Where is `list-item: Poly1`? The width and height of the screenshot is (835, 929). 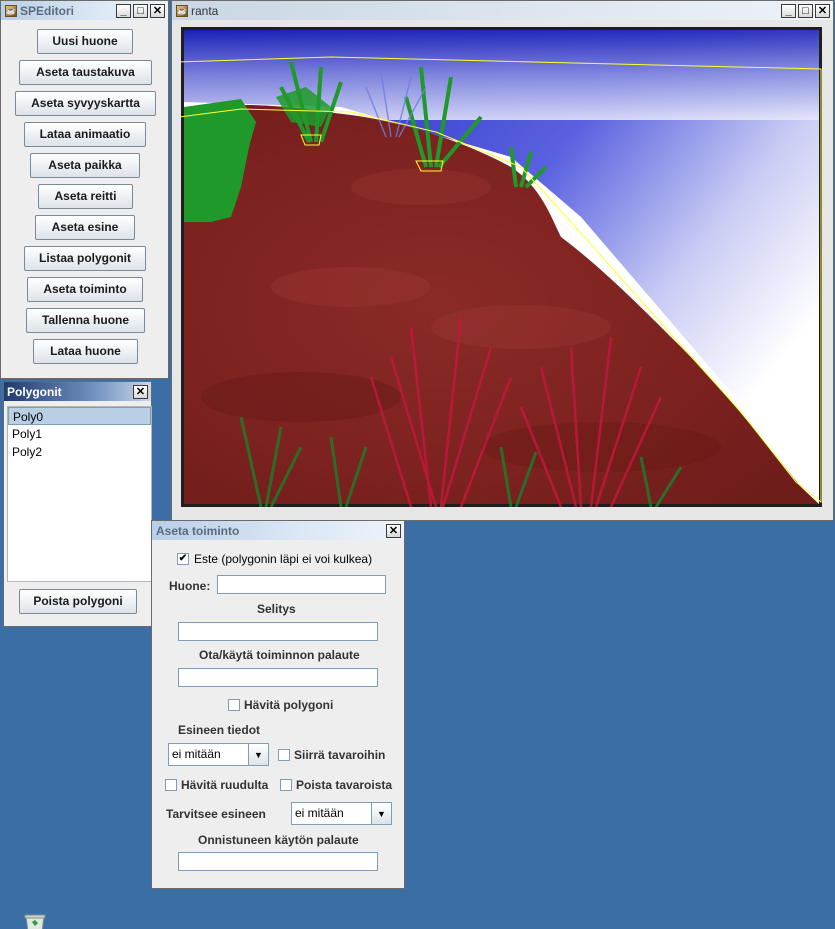
list-item: Poly1 is located at coordinates (79, 434).